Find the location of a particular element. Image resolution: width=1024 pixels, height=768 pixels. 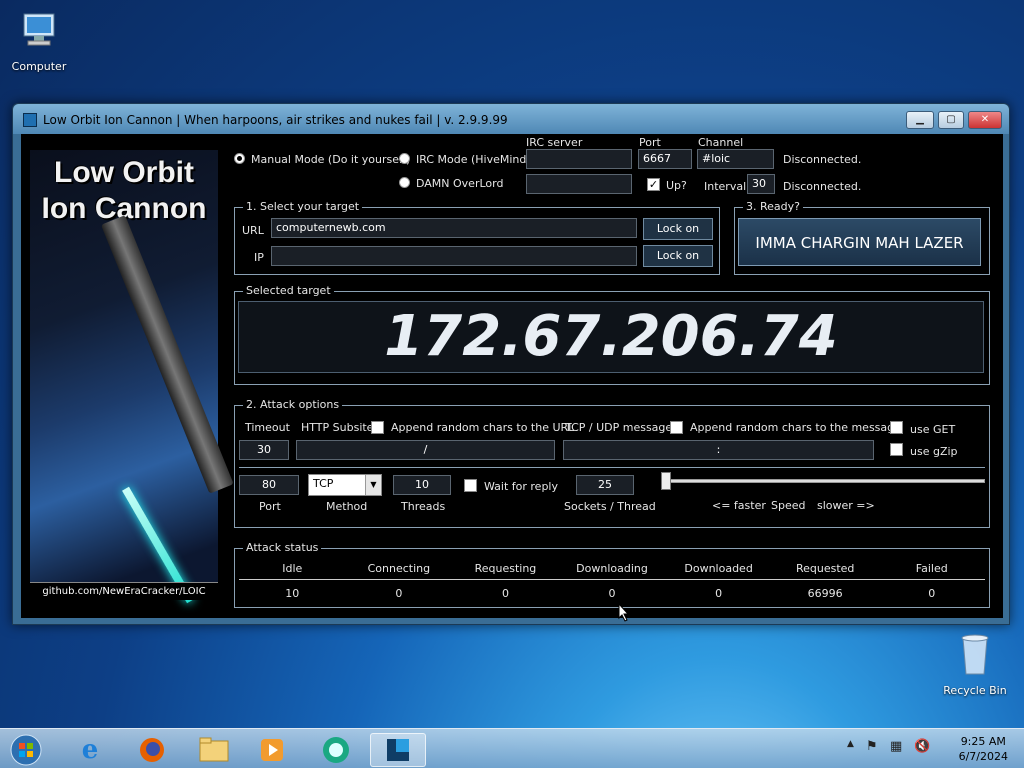

lock-on-url-button: Lock on is located at coordinates (678, 229).